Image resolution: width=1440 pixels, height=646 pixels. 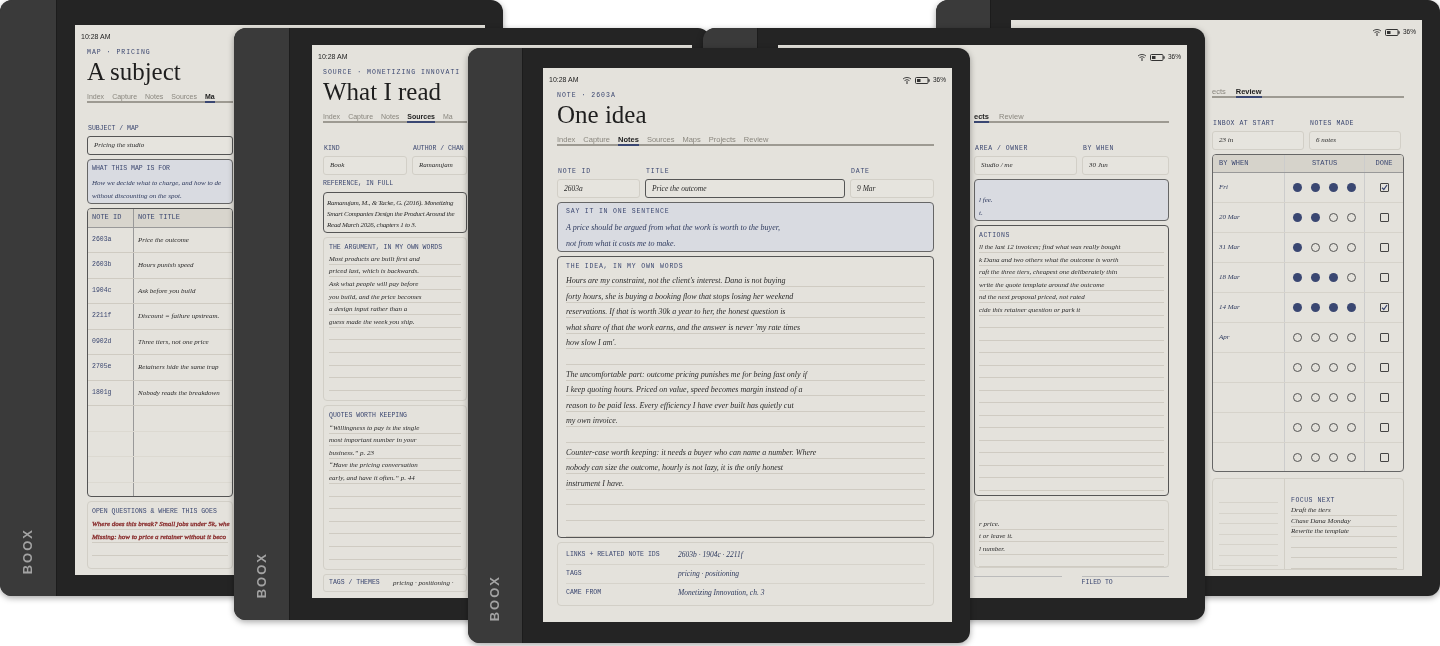 What do you see at coordinates (683, 328) in the screenshot?
I see `handwritten-line: what share of that the work earns, and the answer is never 'my rate times` at bounding box center [683, 328].